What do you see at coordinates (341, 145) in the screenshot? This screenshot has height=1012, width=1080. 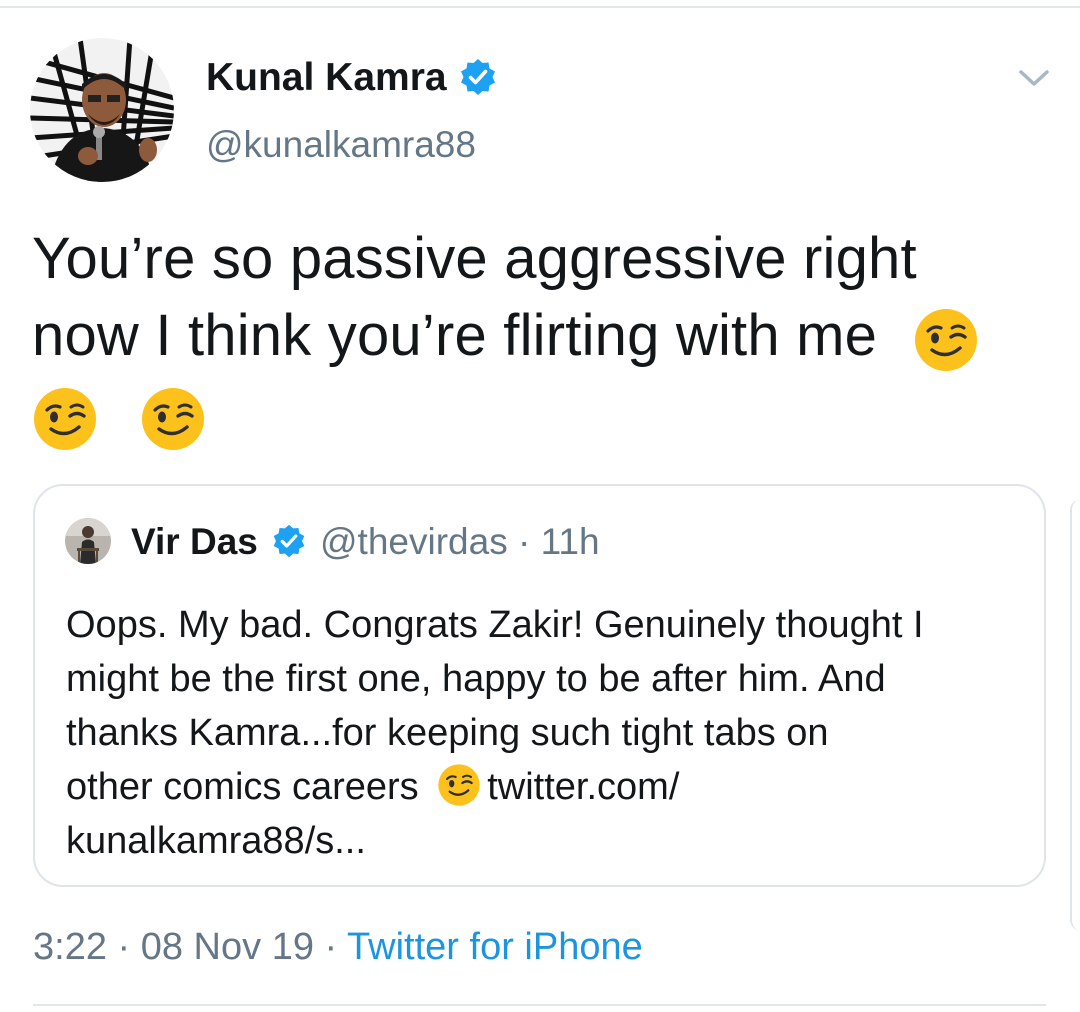 I see `author-handle: @kunalkamra88` at bounding box center [341, 145].